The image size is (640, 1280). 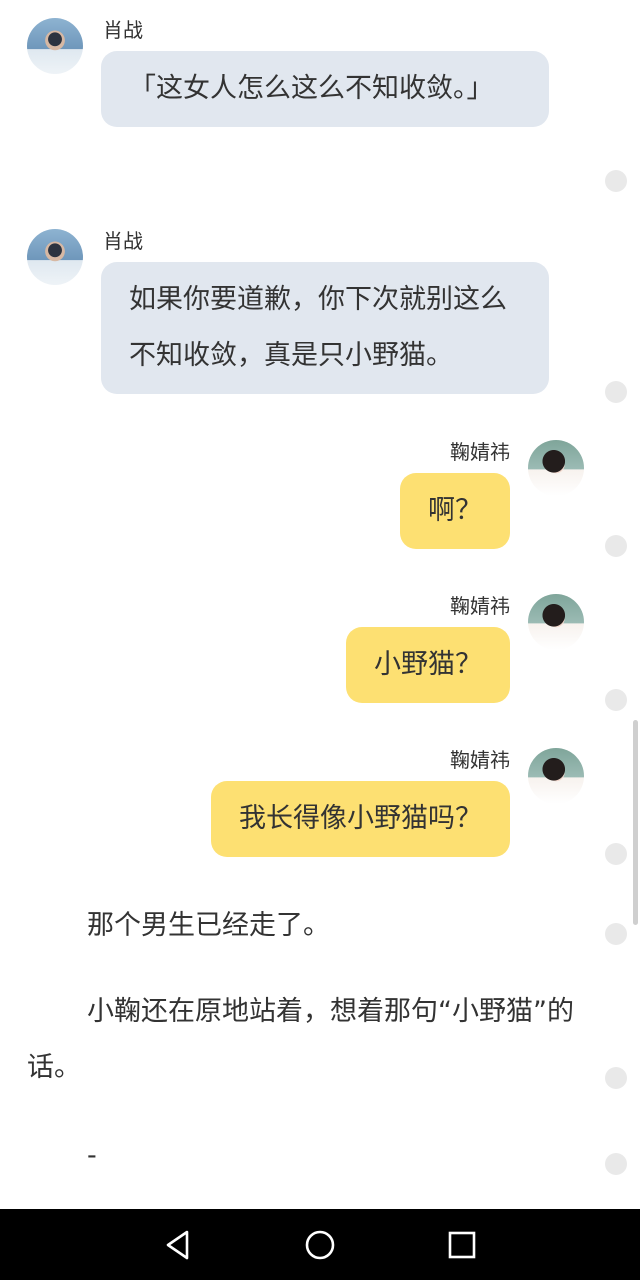 I want to click on navigation-bar, so click(x=320, y=1244).